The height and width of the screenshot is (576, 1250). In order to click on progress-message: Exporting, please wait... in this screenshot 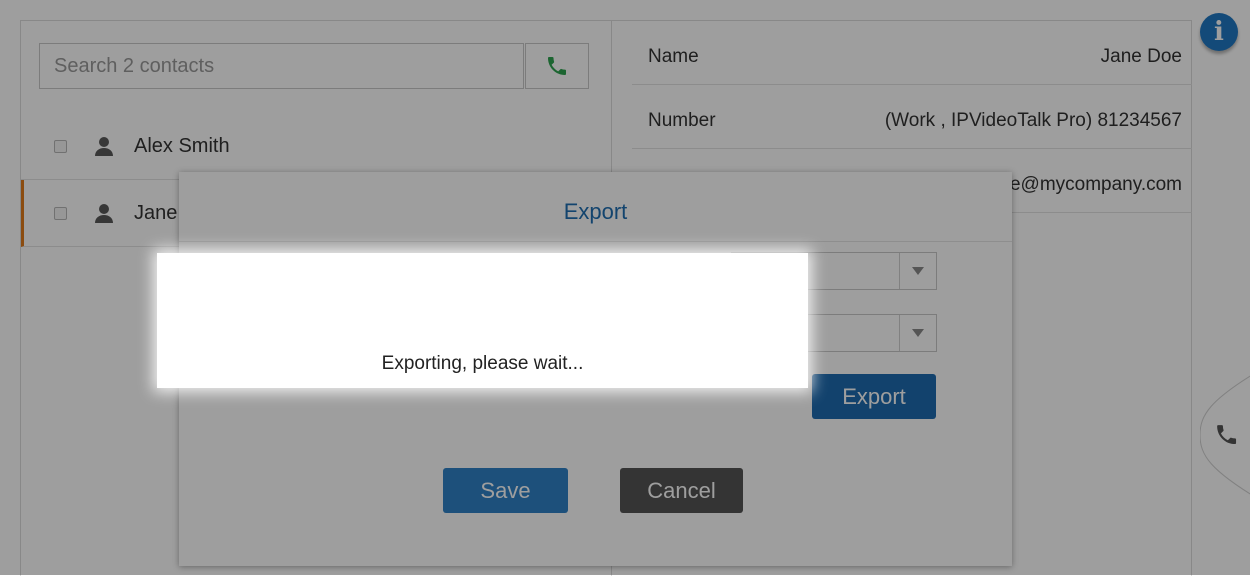, I will do `click(482, 363)`.